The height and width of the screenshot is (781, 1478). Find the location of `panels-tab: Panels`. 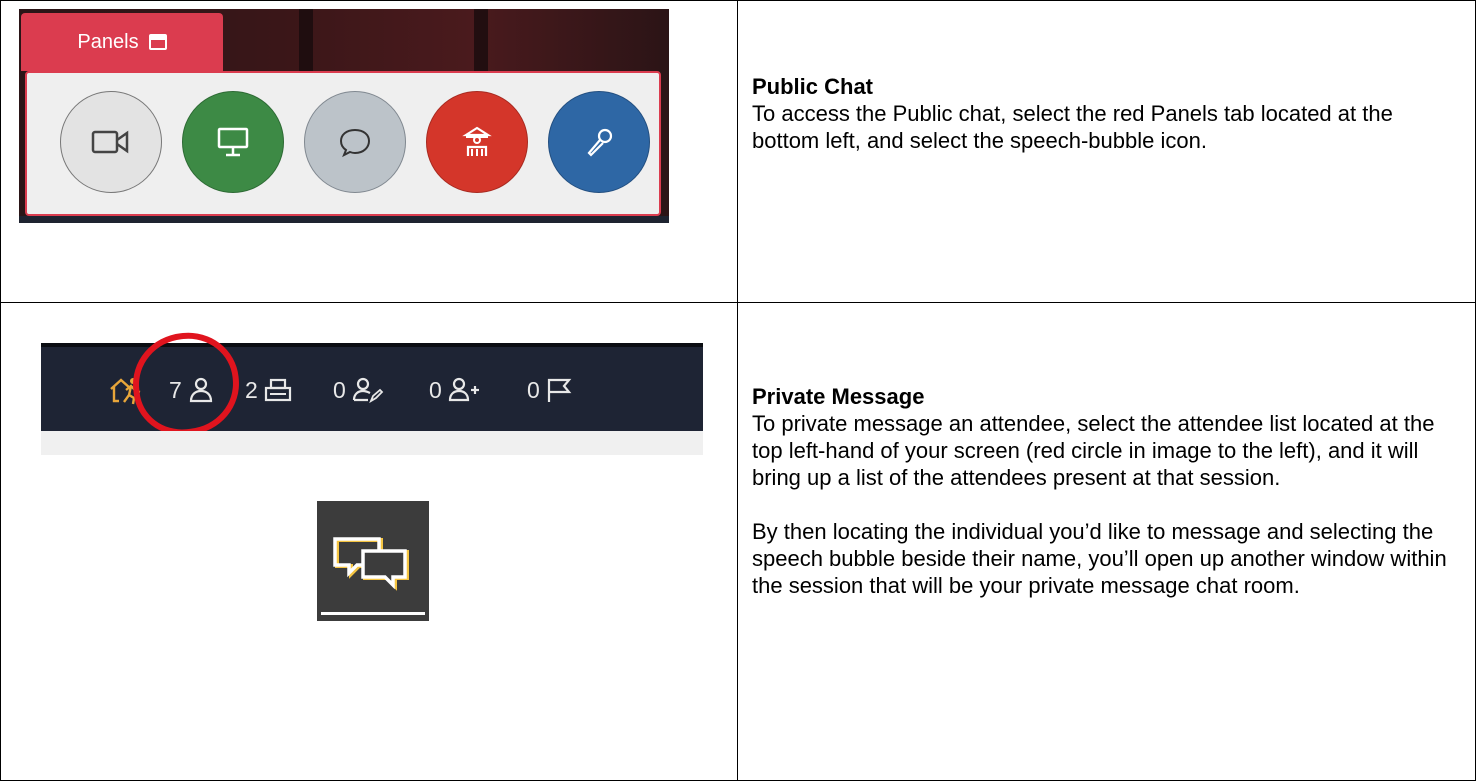

panels-tab: Panels is located at coordinates (122, 42).